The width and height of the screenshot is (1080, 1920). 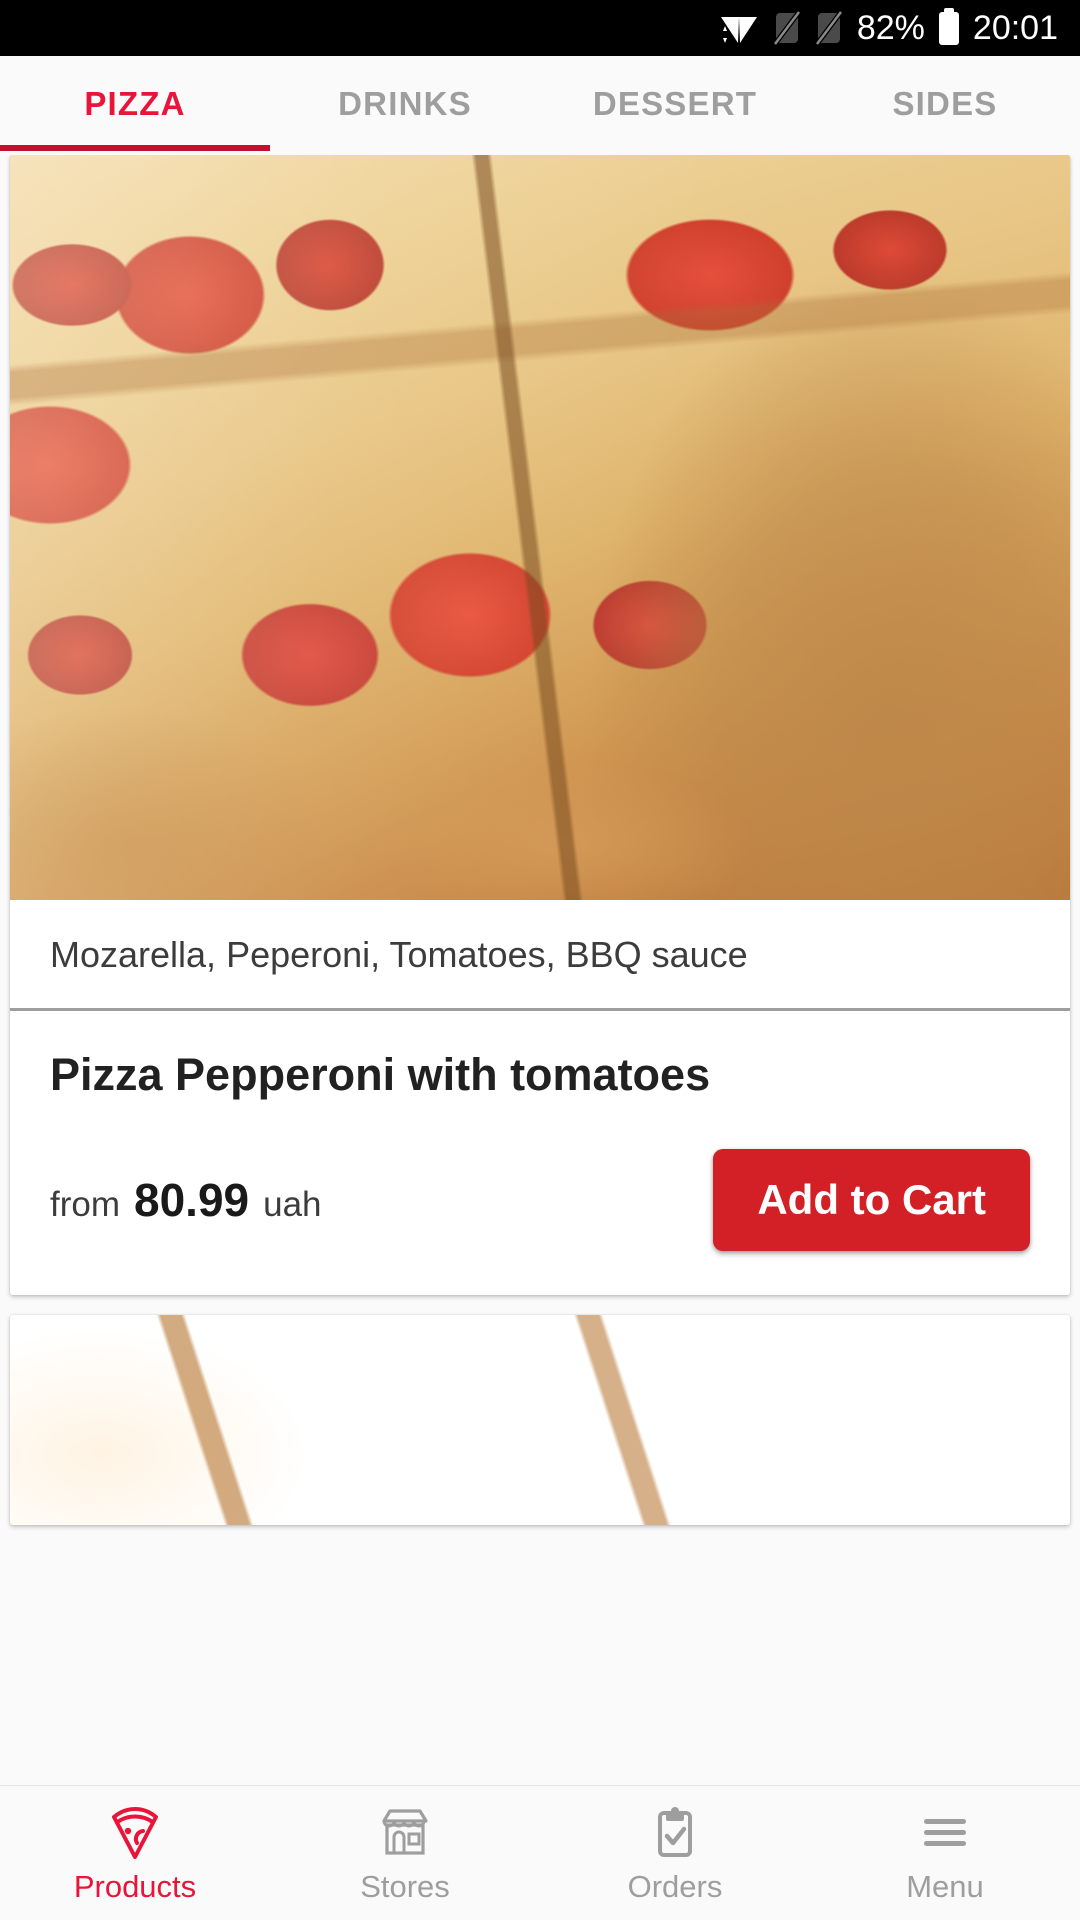 I want to click on product-description: Mozarella, Peperoni, Tomatoes, BBQ sauce, so click(x=540, y=955).